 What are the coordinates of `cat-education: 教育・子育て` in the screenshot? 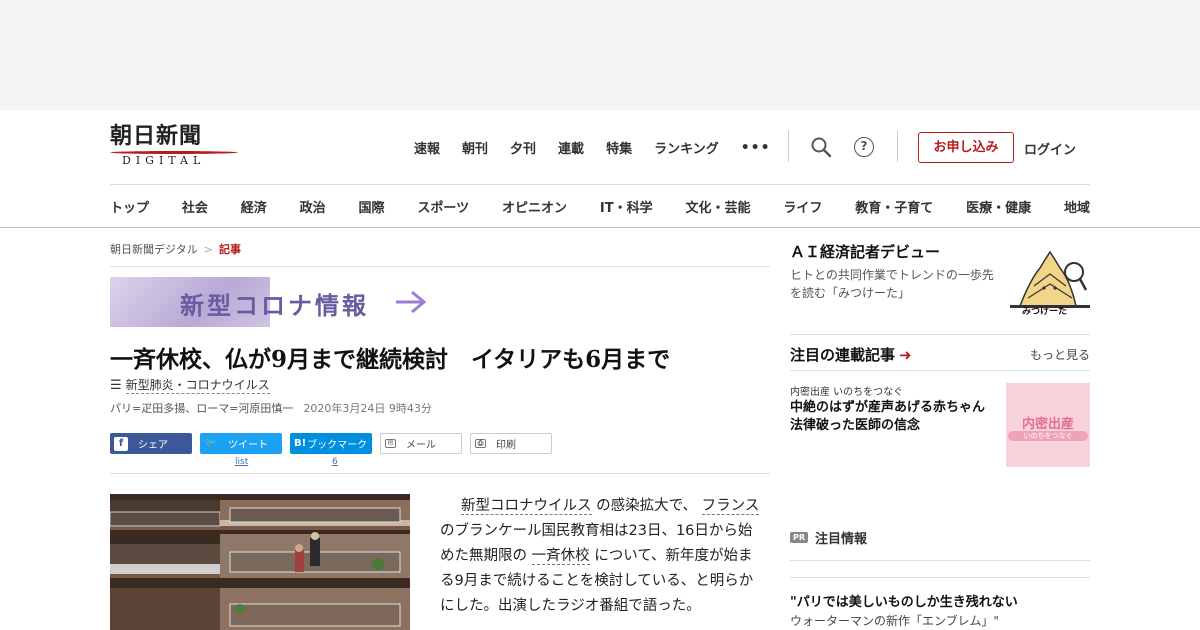 It's located at (894, 206).